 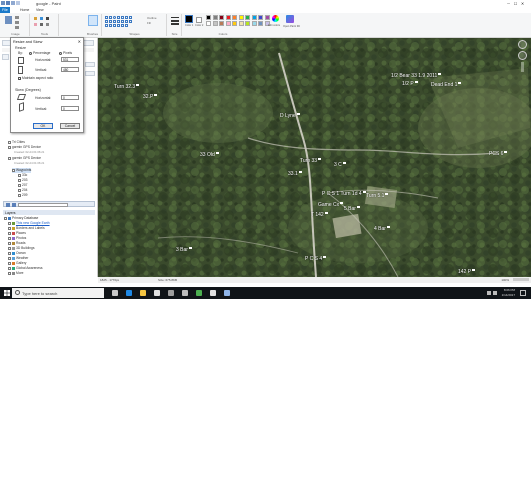 What do you see at coordinates (416, 76) in the screenshot?
I see `map-placemark-label: 1/2 Bear 33 1.9 2011` at bounding box center [416, 76].